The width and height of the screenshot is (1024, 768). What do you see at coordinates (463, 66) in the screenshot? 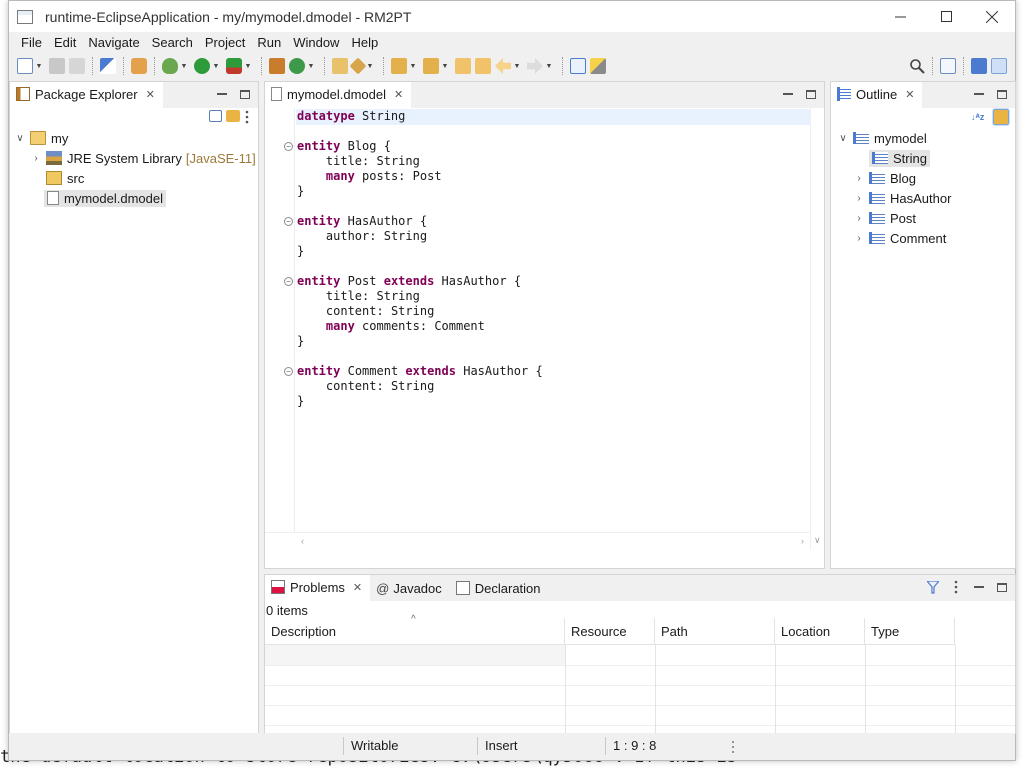
I see `last-edit-location-icon` at bounding box center [463, 66].